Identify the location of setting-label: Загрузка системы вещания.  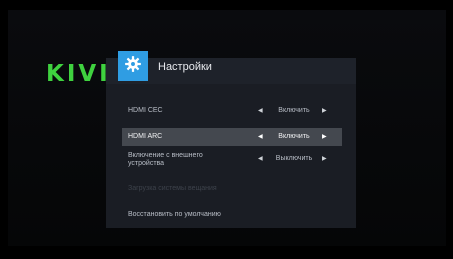
(172, 188).